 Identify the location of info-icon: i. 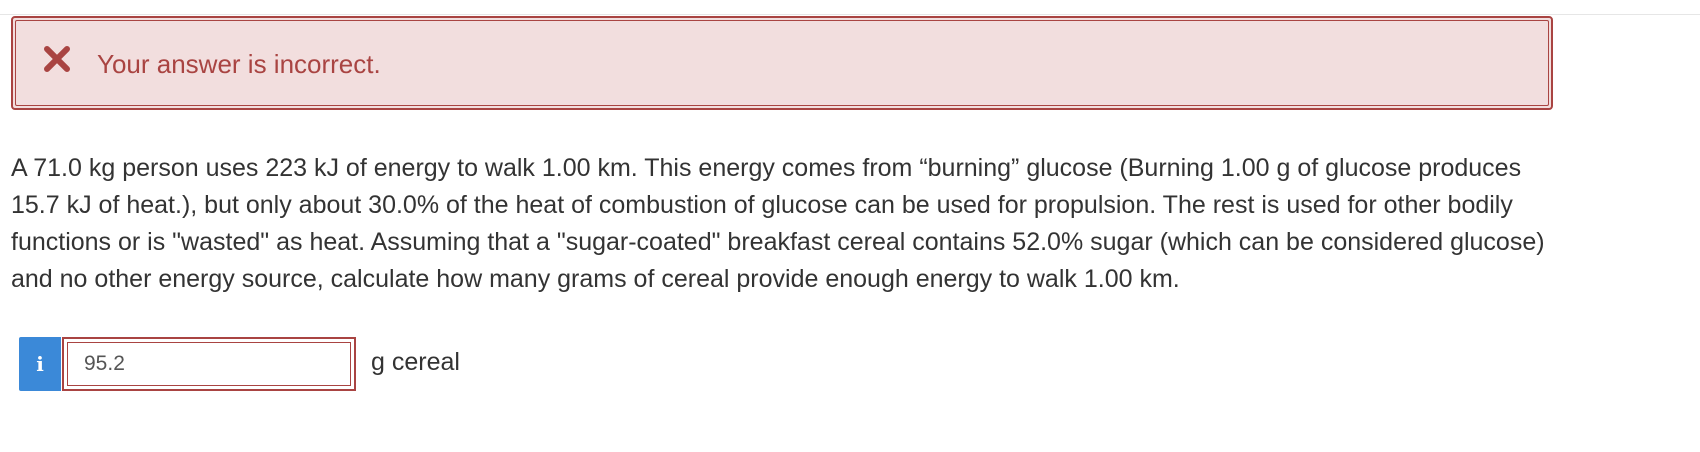
(40, 364).